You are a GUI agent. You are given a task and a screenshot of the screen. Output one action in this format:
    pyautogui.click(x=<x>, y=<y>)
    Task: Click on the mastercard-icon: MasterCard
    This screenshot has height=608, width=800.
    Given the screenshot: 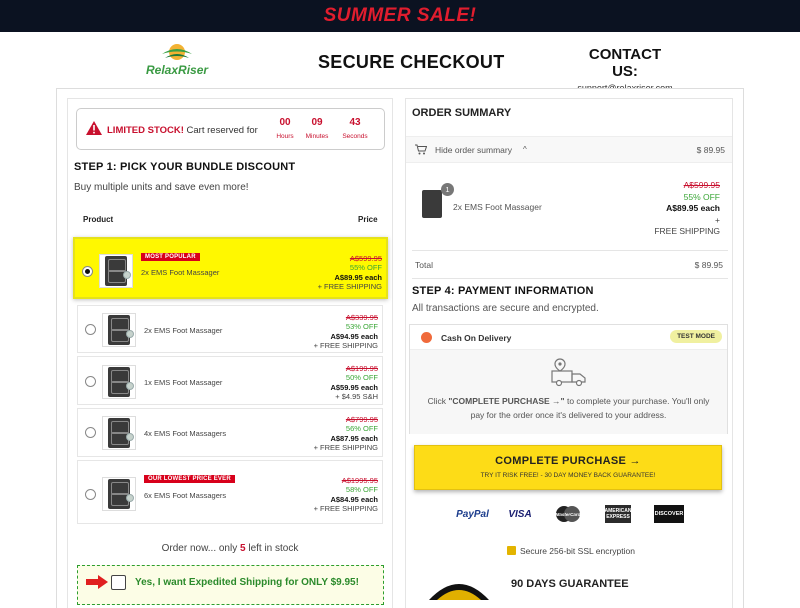 What is the action you would take?
    pyautogui.click(x=568, y=514)
    